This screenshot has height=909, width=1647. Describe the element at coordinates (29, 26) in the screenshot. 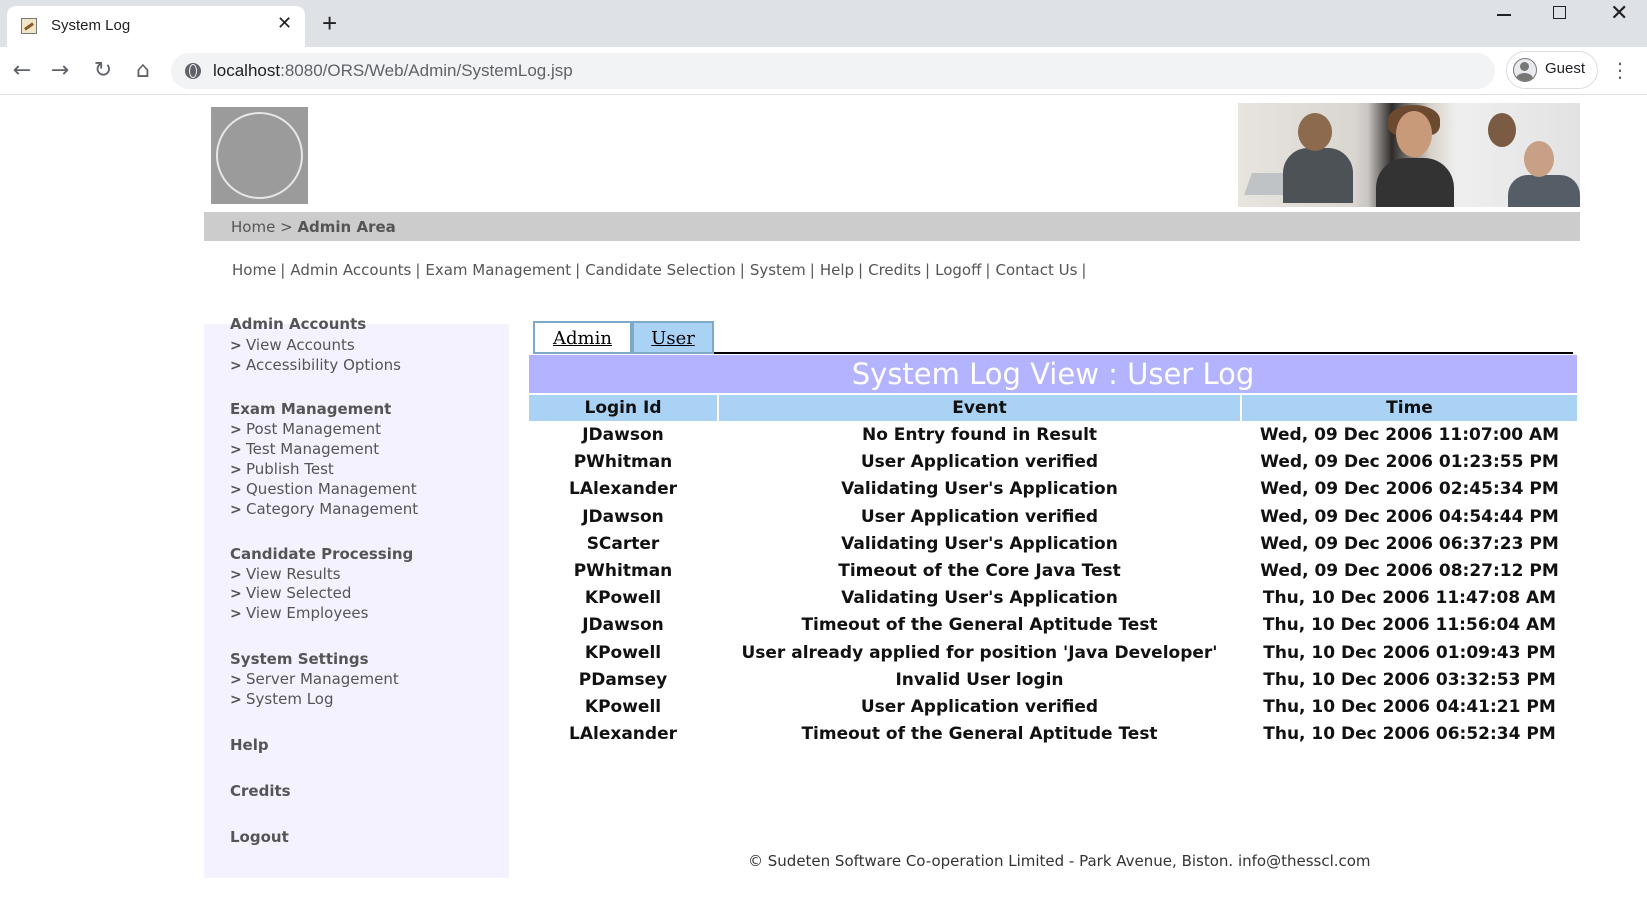

I see `favicon-icon` at that location.